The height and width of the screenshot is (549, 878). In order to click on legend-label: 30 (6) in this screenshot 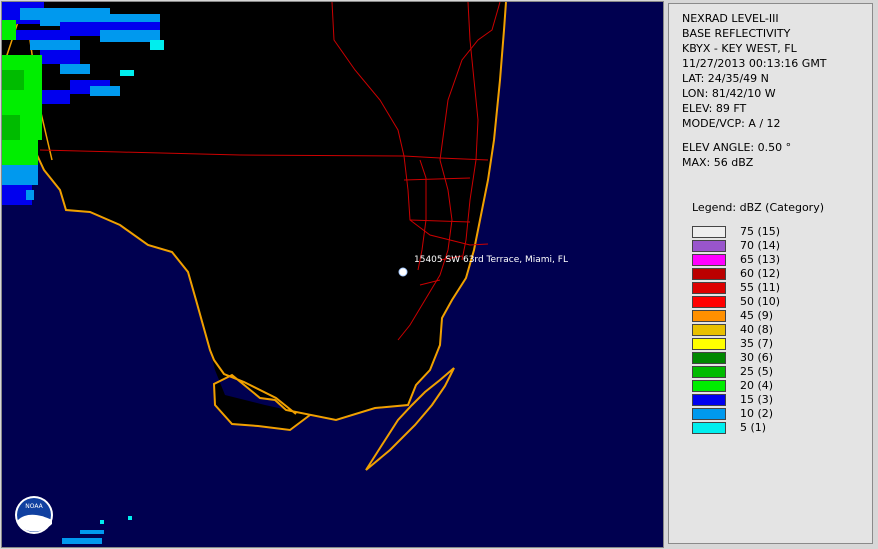, I will do `click(757, 357)`.